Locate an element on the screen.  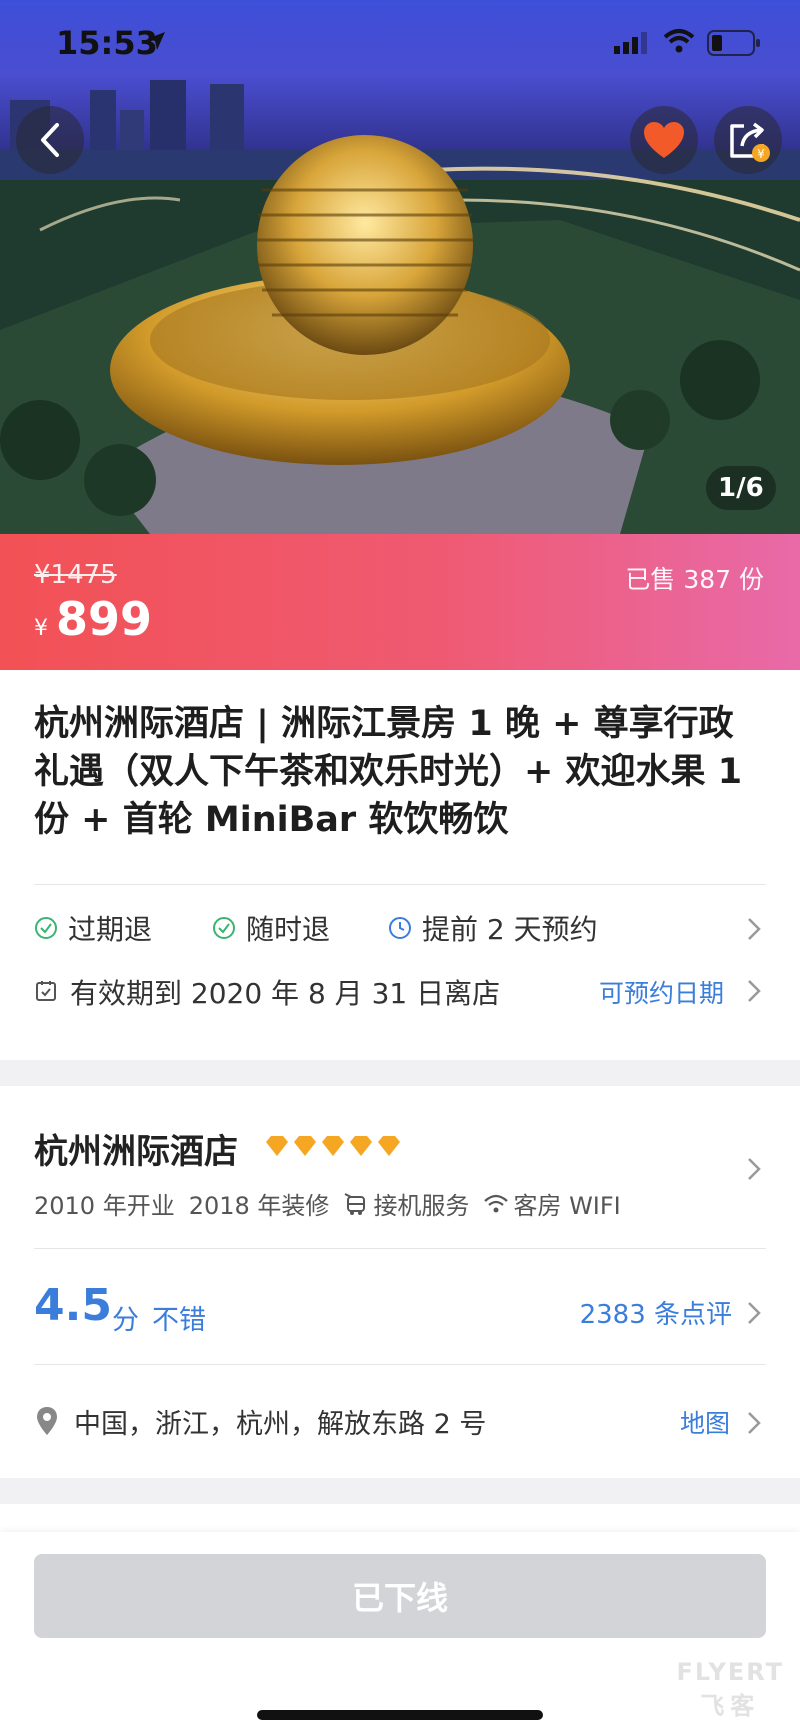
address-text: 中国，浙江，杭州，解放东路 2 号 is located at coordinates (280, 1424).